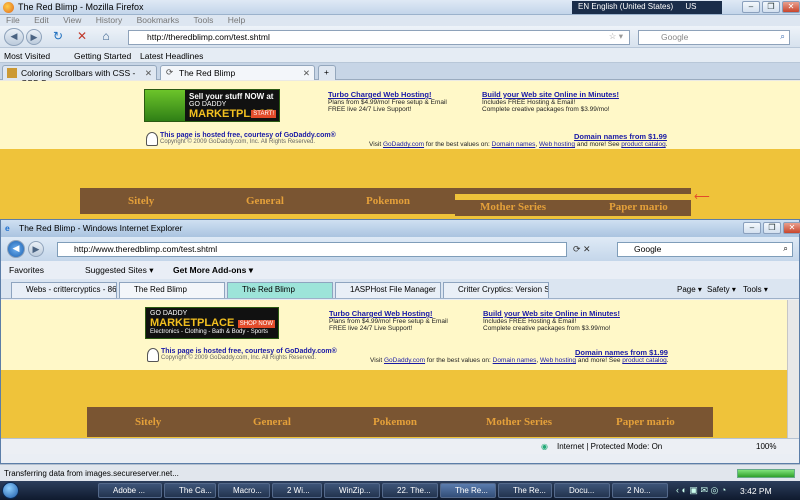  Describe the element at coordinates (755, 289) in the screenshot. I see `ie-tools-menu: Tools ▾` at that location.